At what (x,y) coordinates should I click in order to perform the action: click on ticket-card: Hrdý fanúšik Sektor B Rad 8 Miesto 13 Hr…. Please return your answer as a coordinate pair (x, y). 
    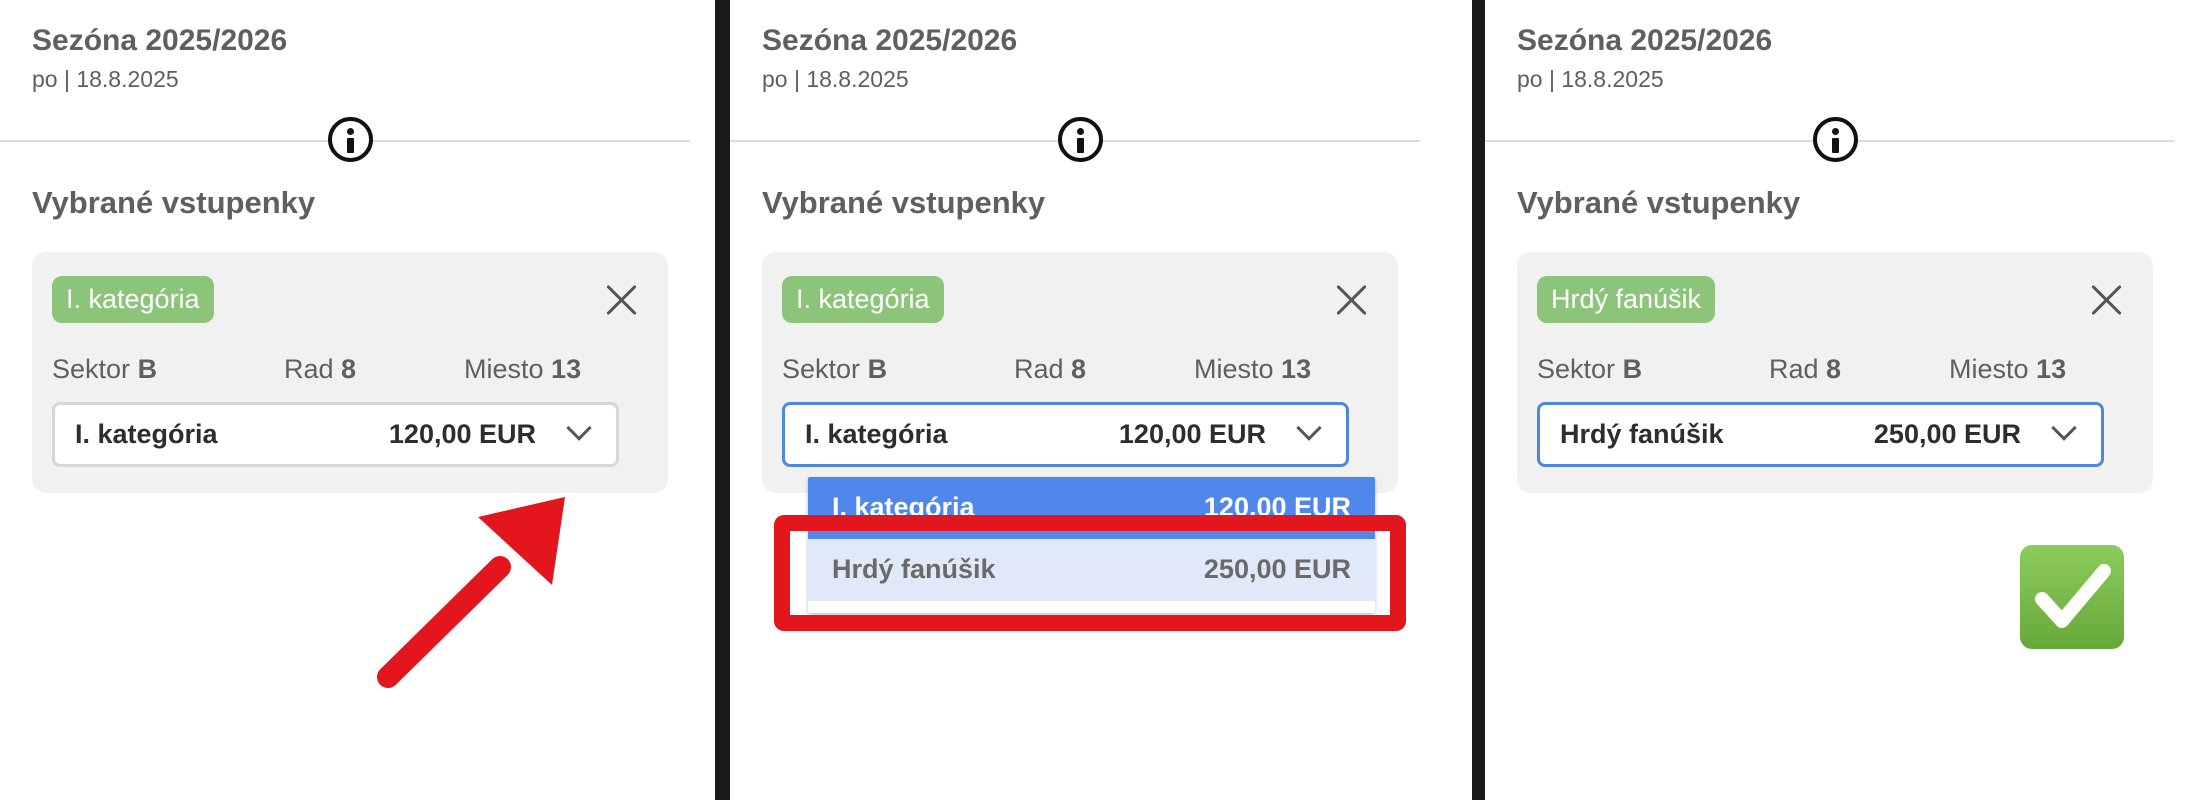
    Looking at the image, I should click on (1835, 372).